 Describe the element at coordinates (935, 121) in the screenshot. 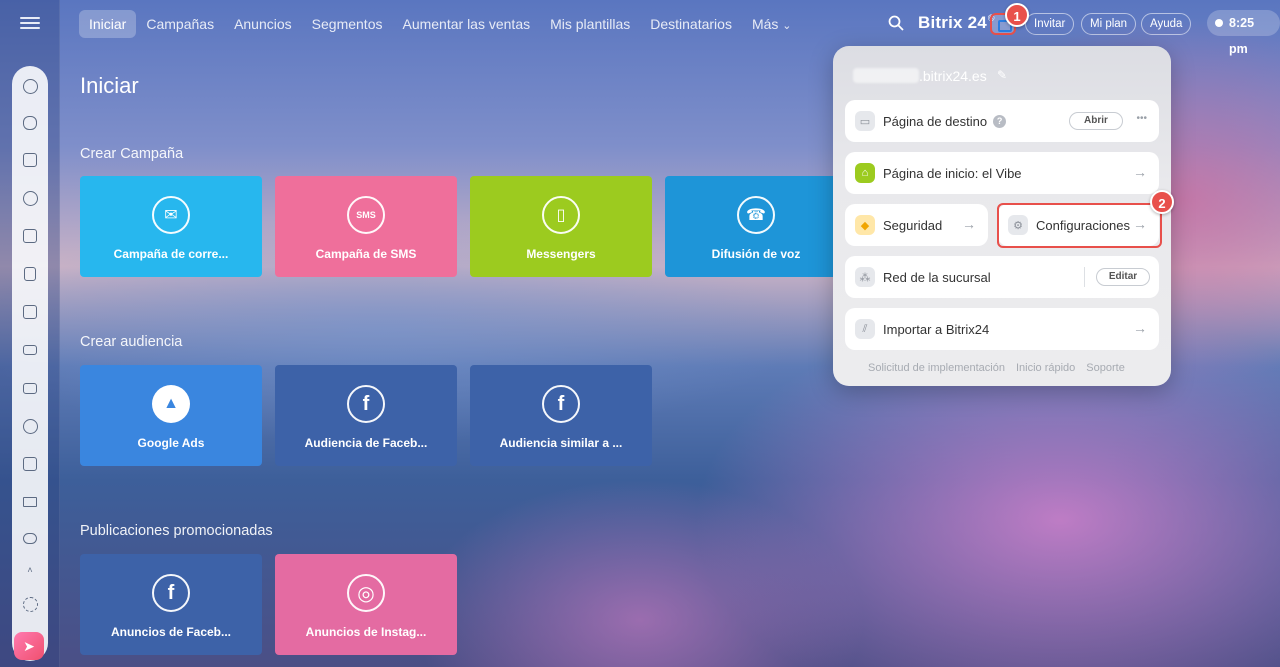

I see `landing-page-label: Página de destino` at that location.